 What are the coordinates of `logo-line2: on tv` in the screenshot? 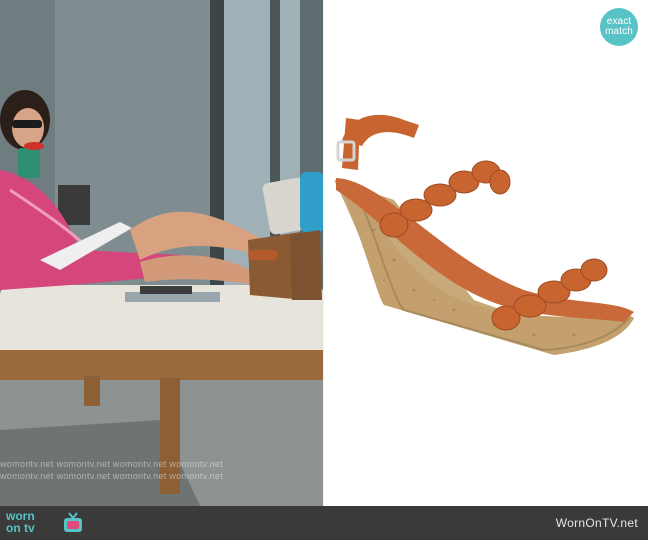 It's located at (20, 528).